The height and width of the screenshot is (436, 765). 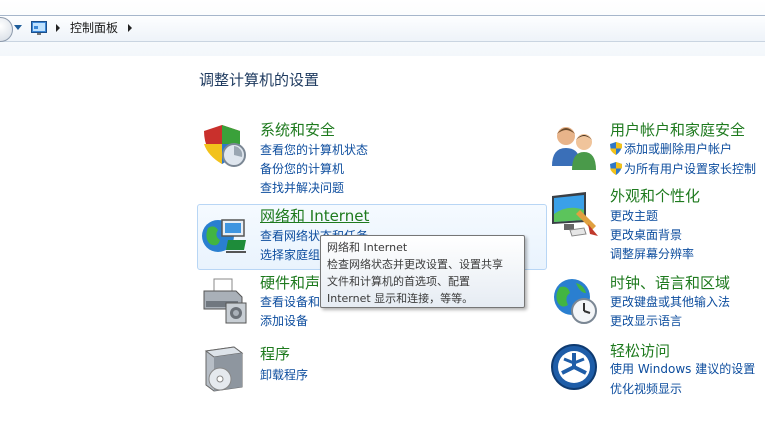 I want to click on tooltip-line: Internet 显示和连接，等等。, so click(x=400, y=298).